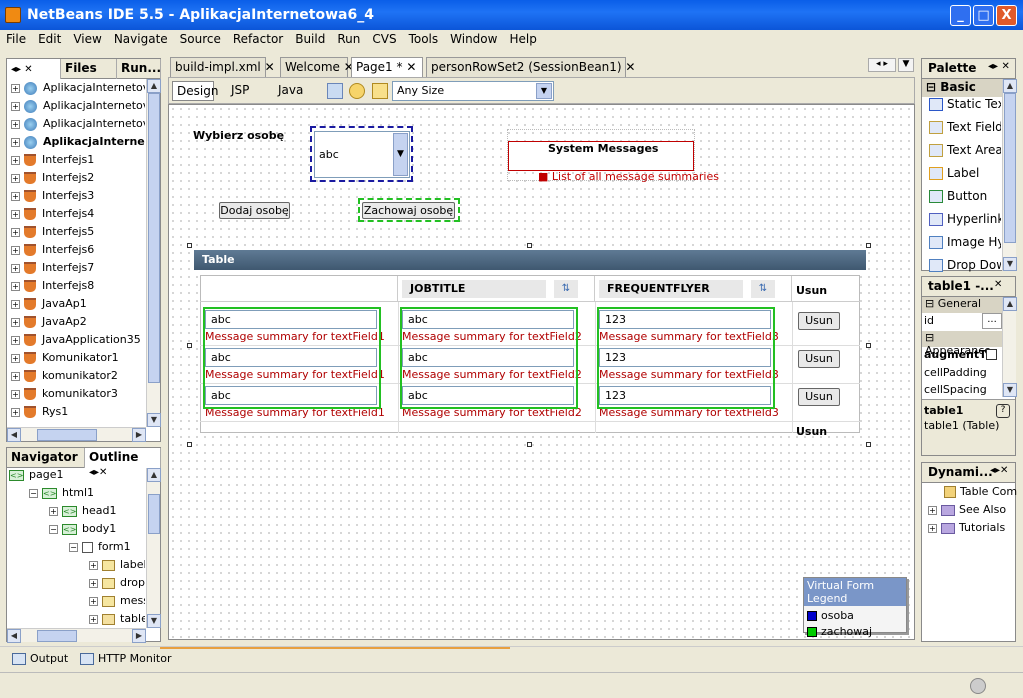 Image resolution: width=1023 pixels, height=698 pixels. I want to click on outline-item: + messag, so click(117, 603).